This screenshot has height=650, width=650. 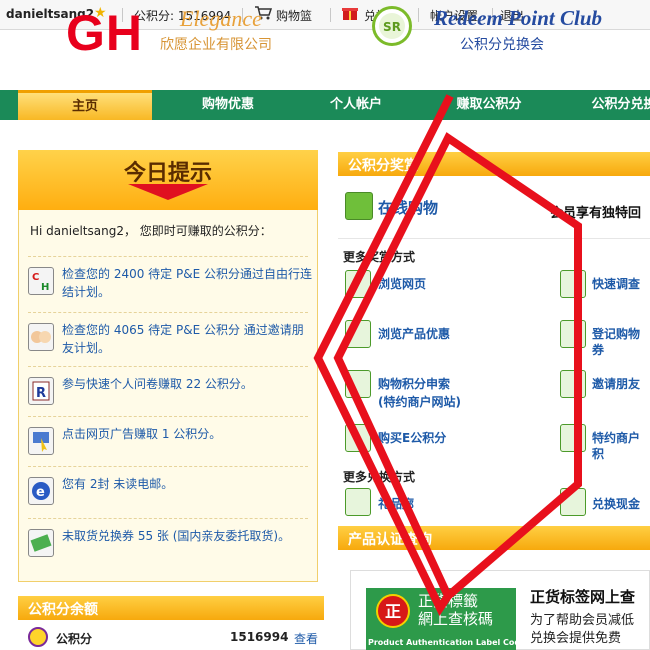 What do you see at coordinates (576, 638) in the screenshot?
I see `desc-line: 兑换会提供免费` at bounding box center [576, 638].